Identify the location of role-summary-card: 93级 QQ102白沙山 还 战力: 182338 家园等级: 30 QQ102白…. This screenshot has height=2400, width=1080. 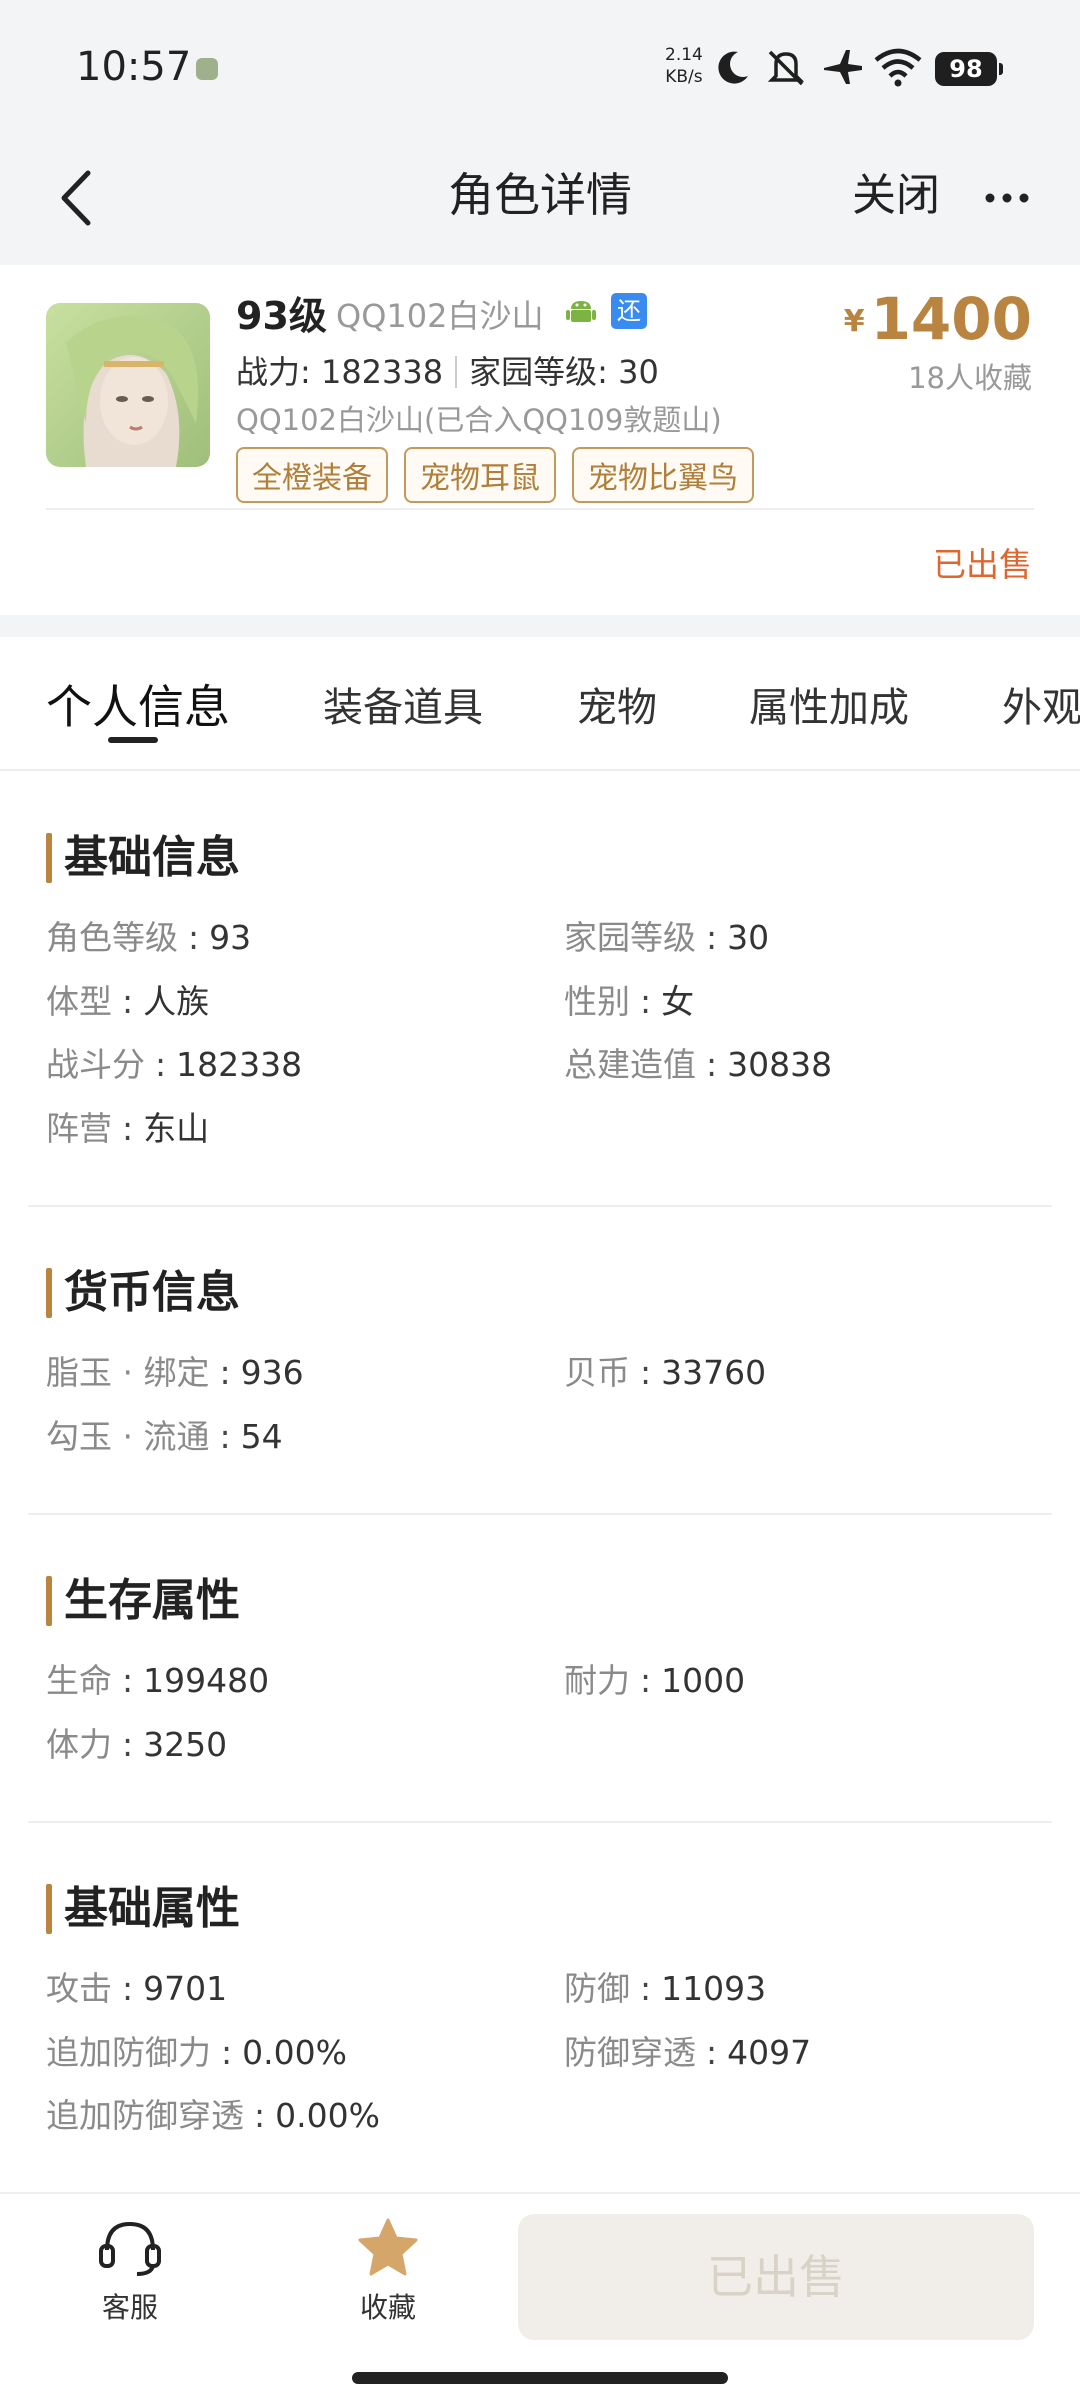
(540, 440).